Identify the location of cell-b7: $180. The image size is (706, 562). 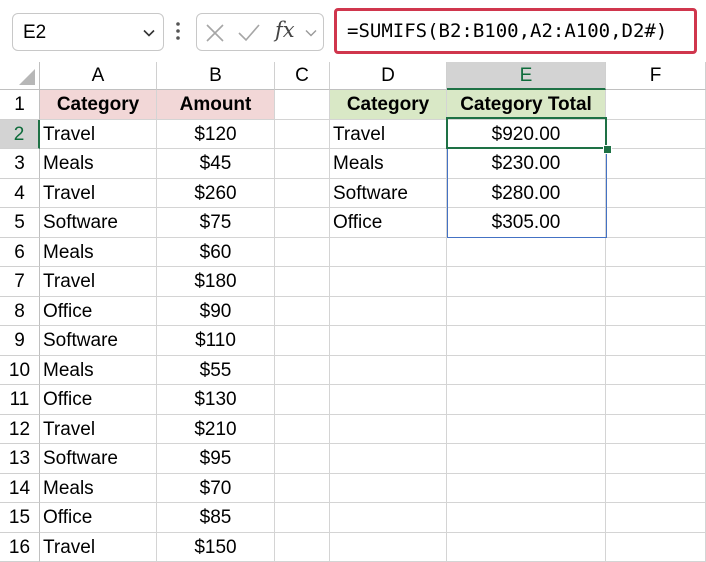
(216, 282).